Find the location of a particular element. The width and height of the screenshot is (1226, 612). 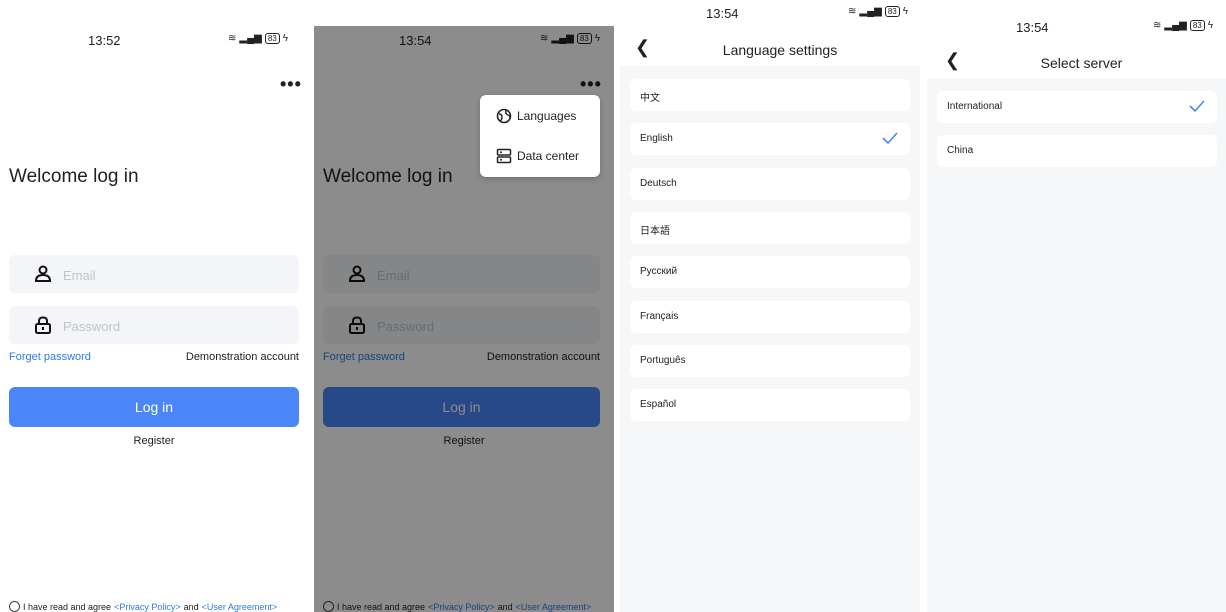

email-input is located at coordinates (173, 275).